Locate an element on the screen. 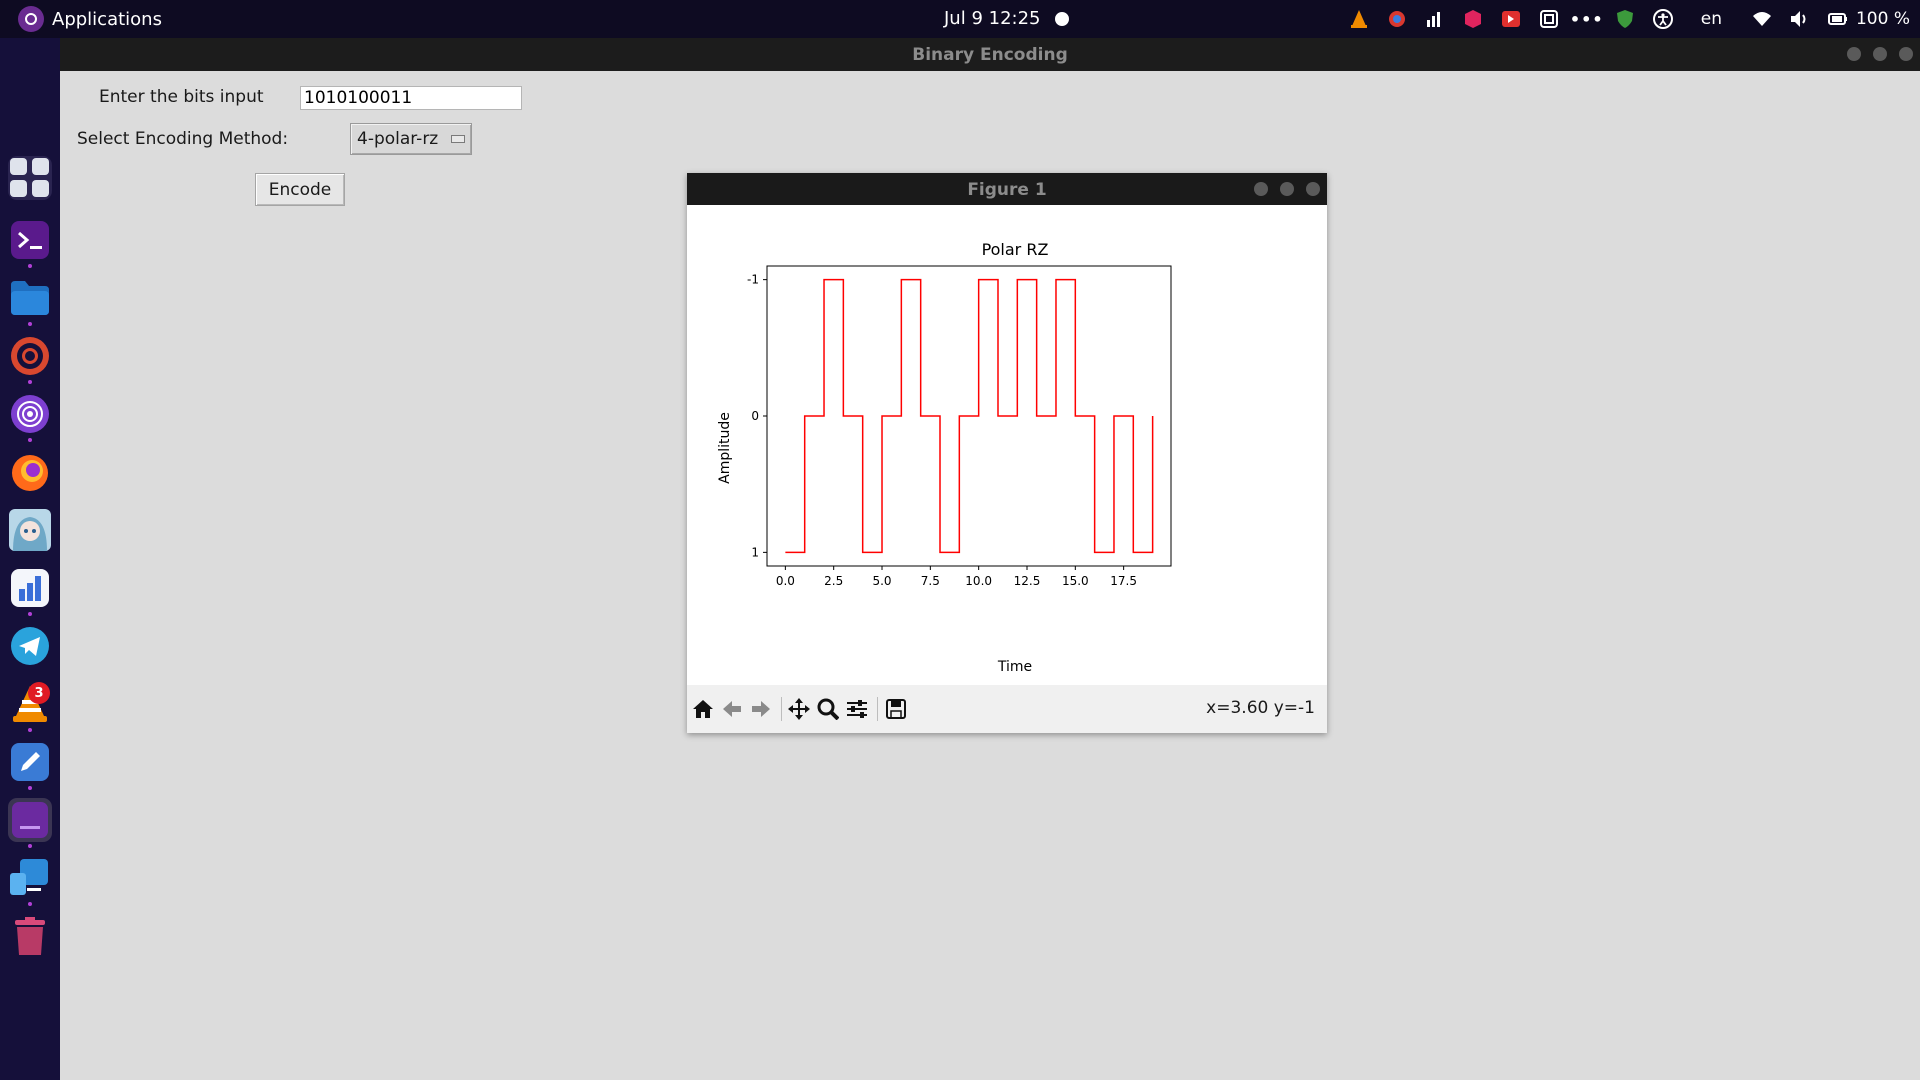 The image size is (1920, 1080). chrome-running-dot is located at coordinates (30, 382).